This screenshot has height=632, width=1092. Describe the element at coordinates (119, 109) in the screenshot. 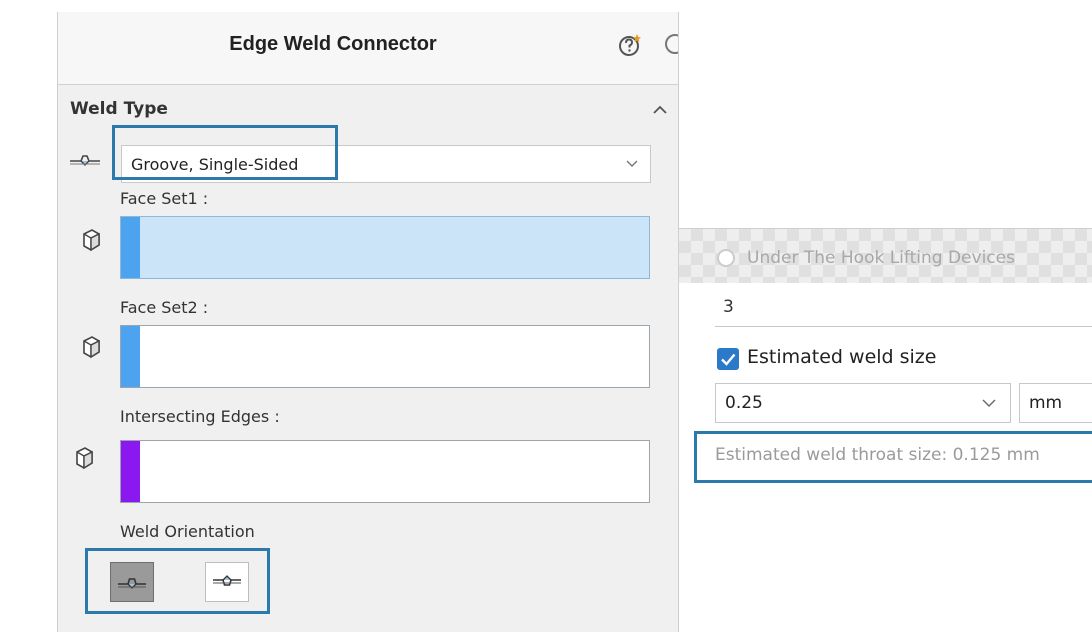

I see `section-title-weld-type: Weld Type` at that location.